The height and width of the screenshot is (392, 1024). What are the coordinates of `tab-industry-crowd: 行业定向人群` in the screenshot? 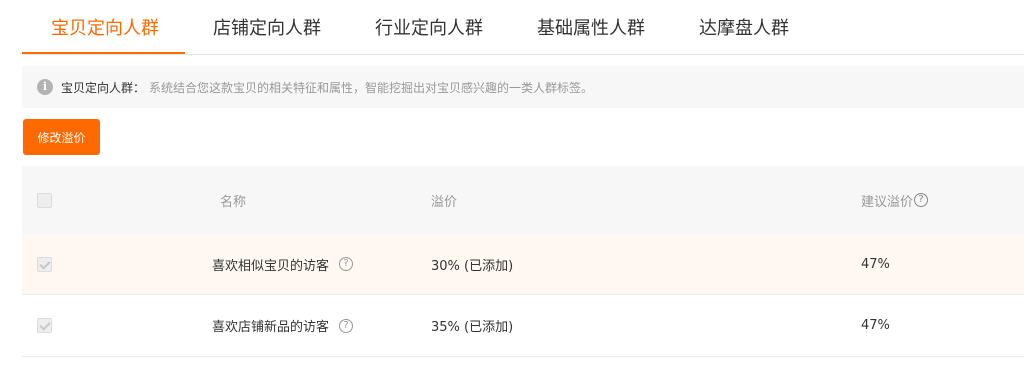 It's located at (429, 27).